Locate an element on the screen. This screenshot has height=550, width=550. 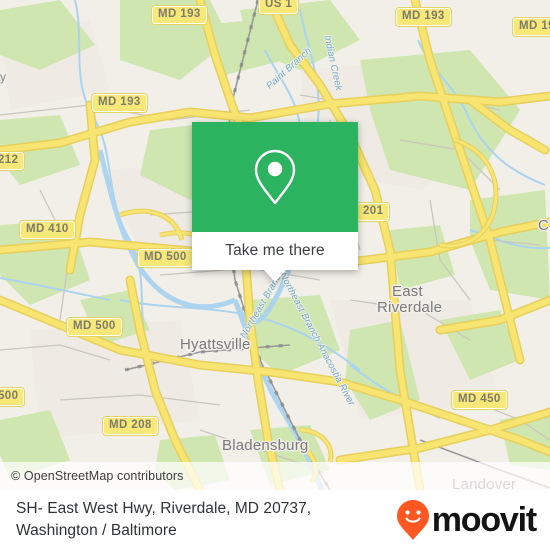
map-attribution: © OpenStreetMap contributors is located at coordinates (275, 476).